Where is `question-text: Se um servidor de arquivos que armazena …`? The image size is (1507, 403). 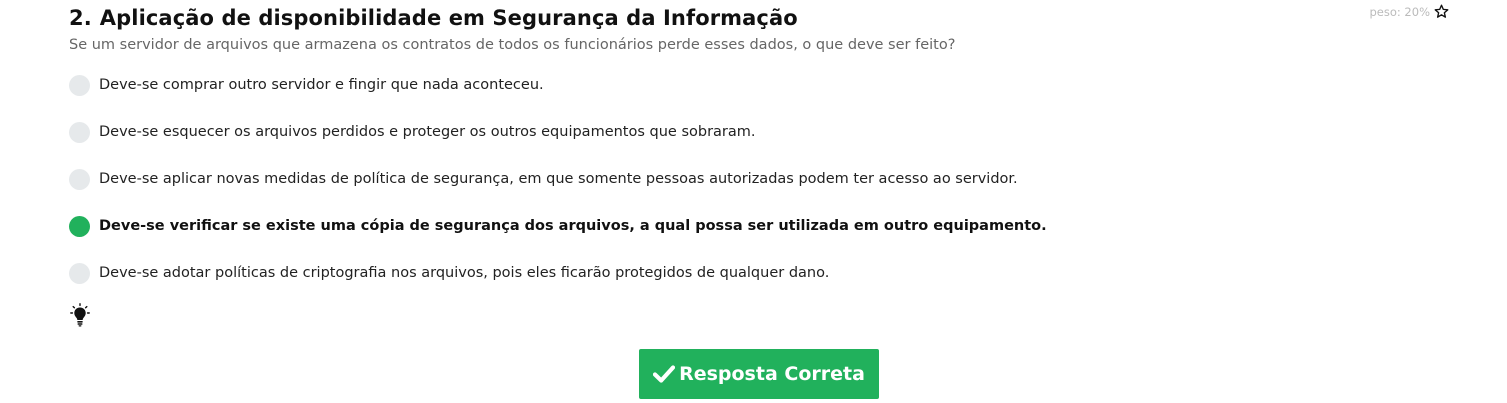 question-text: Se um servidor de arquivos que armazena … is located at coordinates (512, 45).